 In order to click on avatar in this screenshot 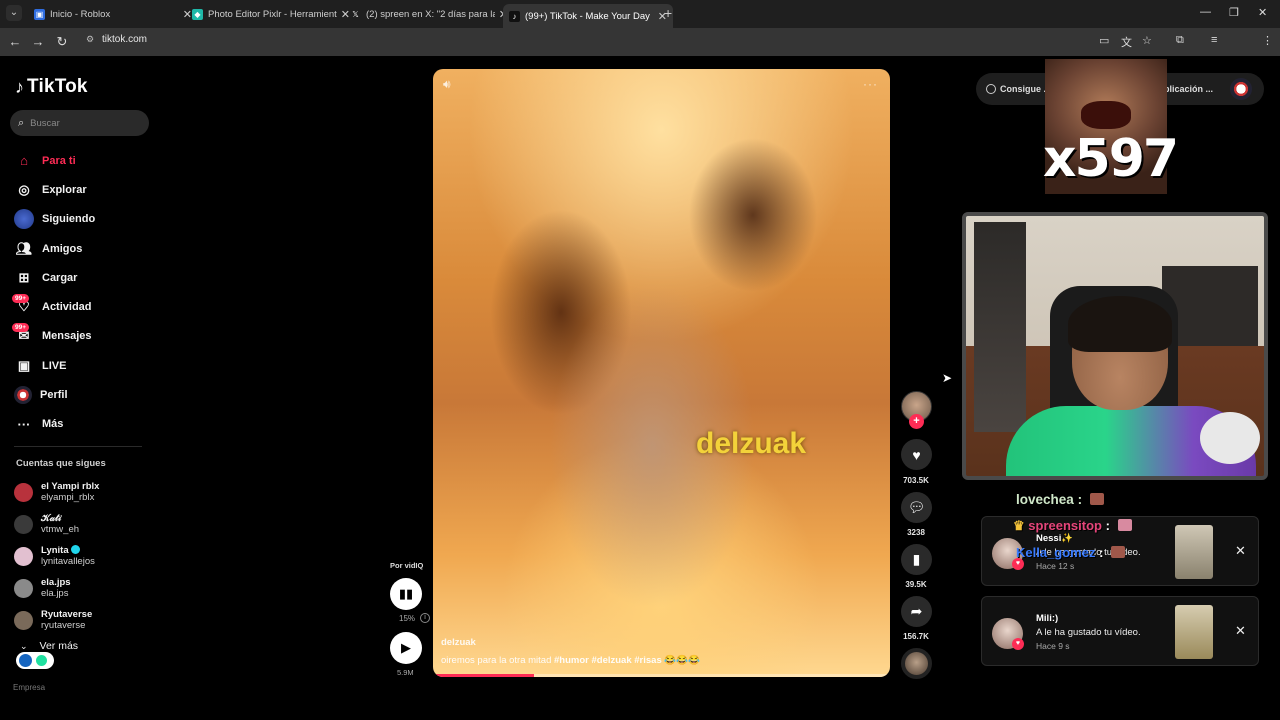, I will do `click(23, 524)`.